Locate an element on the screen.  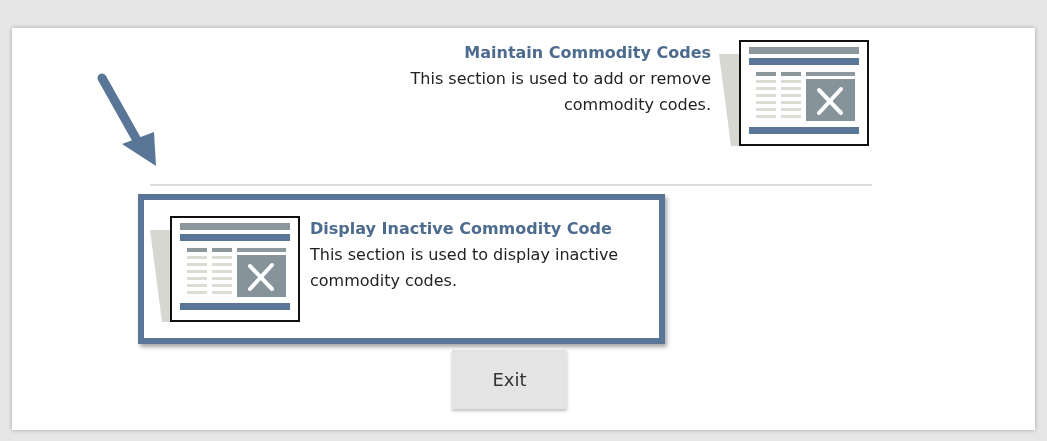
section-description: This section is used to display inactive commodity codes. is located at coordinates (465, 268).